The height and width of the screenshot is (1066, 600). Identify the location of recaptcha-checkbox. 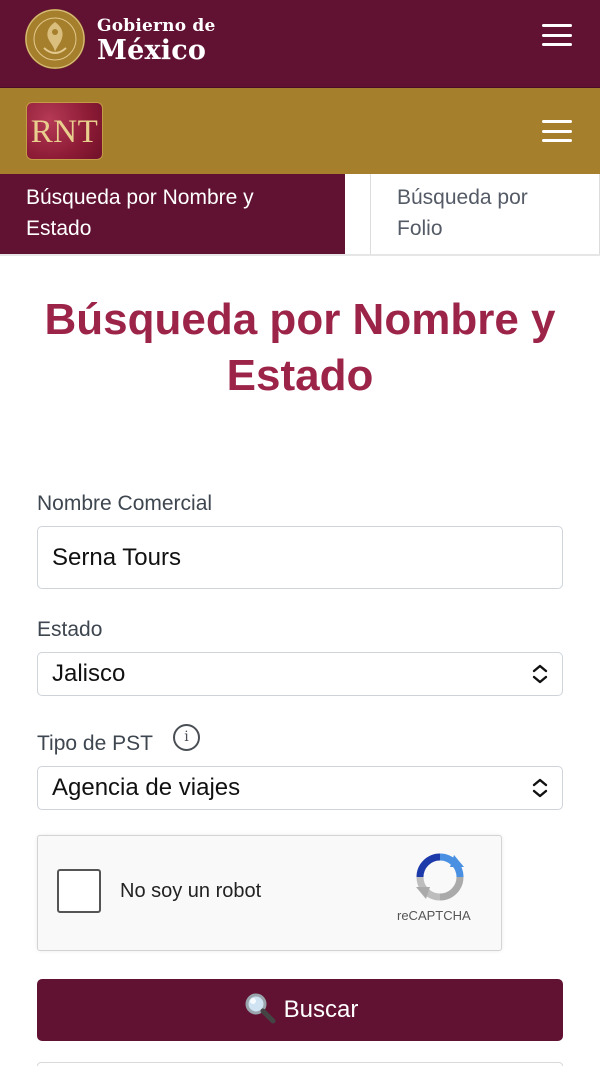
(79, 891).